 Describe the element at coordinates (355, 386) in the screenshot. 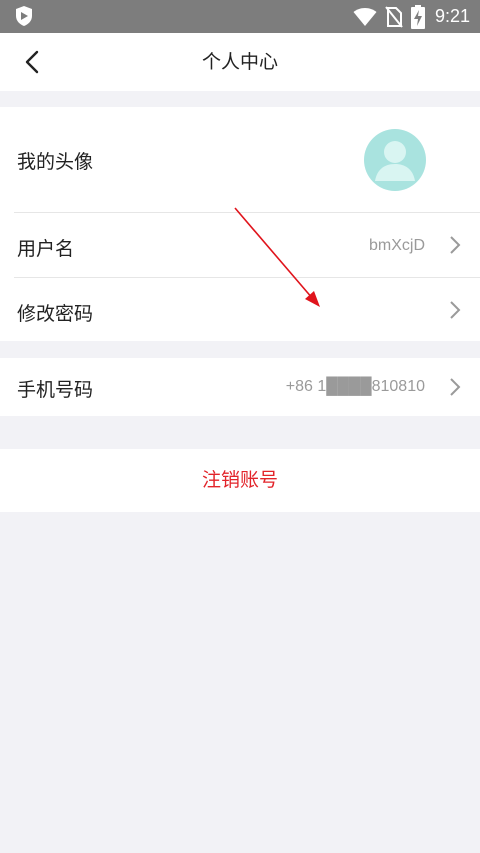

I see `phone-value: +86 1████810810` at that location.